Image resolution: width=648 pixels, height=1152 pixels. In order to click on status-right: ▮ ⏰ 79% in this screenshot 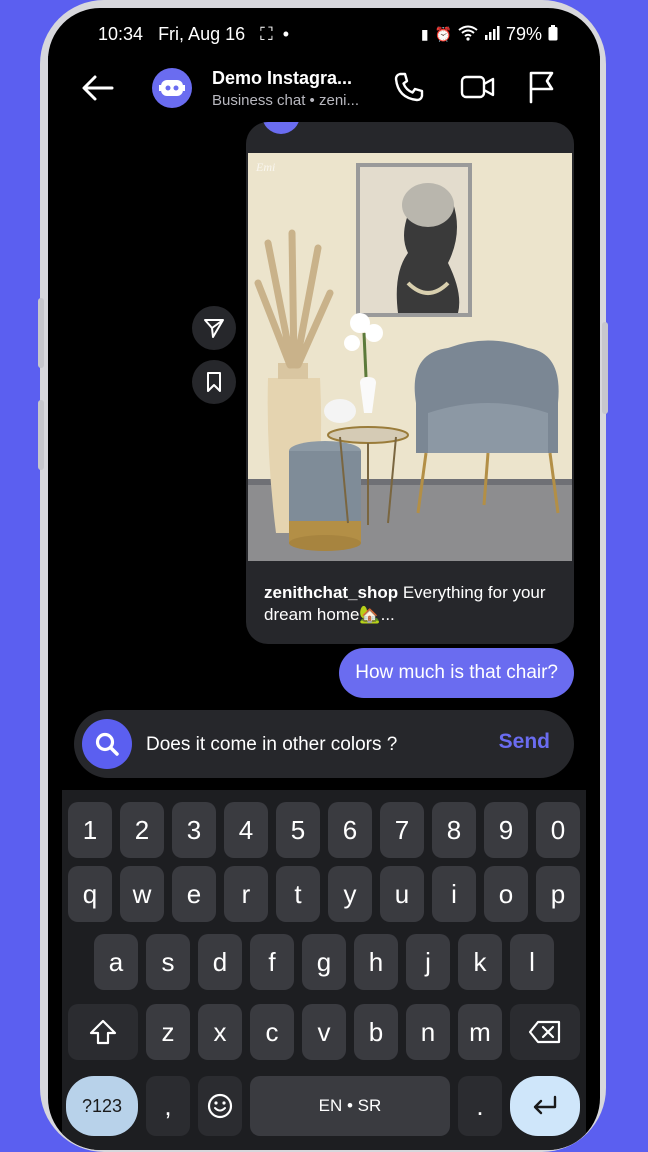, I will do `click(489, 34)`.